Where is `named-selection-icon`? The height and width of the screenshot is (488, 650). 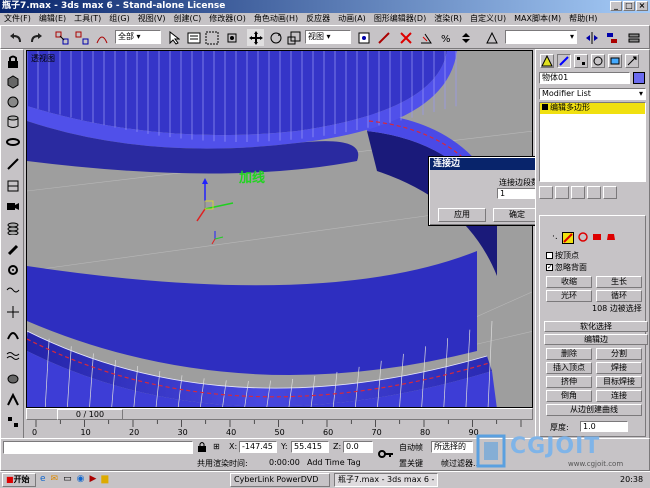 named-selection-icon is located at coordinates (491, 37).